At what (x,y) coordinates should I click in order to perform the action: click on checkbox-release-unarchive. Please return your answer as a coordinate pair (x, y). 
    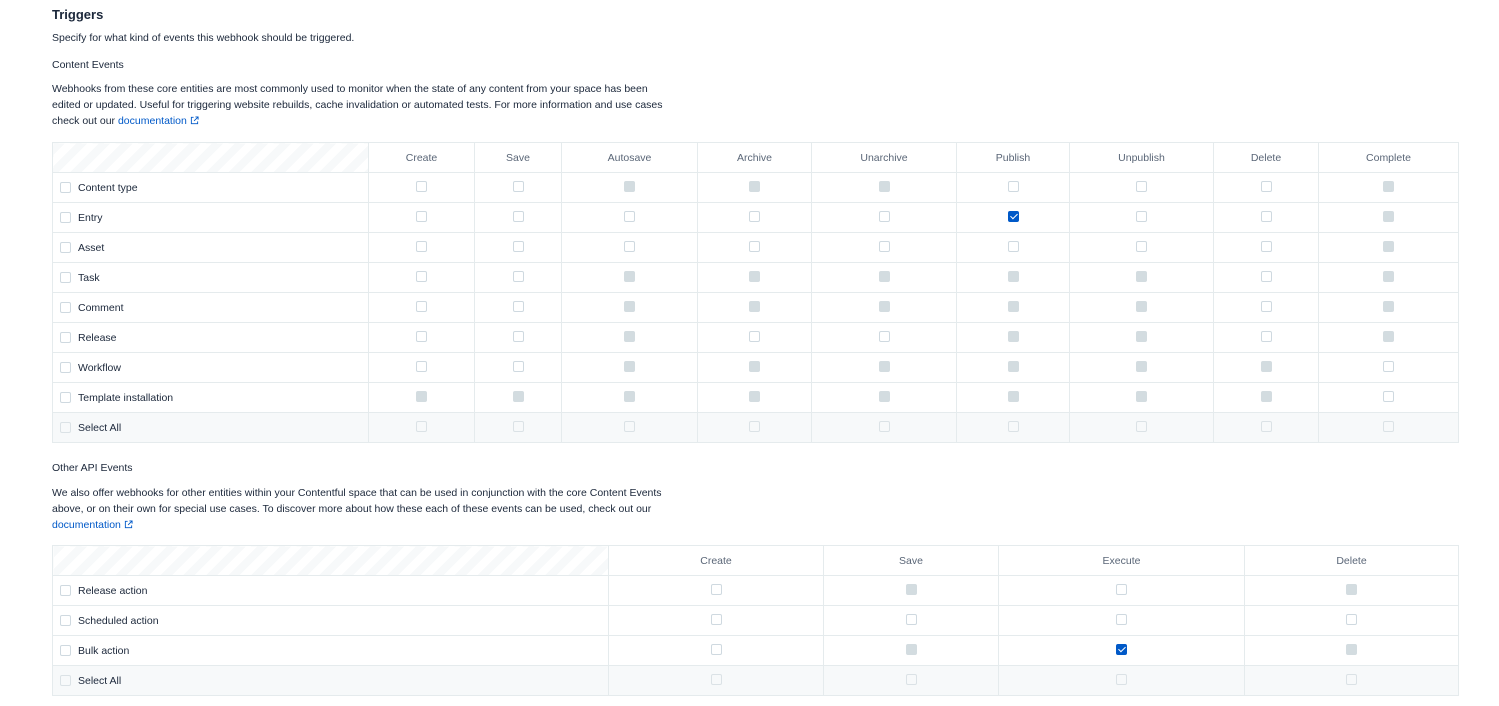
    Looking at the image, I should click on (884, 336).